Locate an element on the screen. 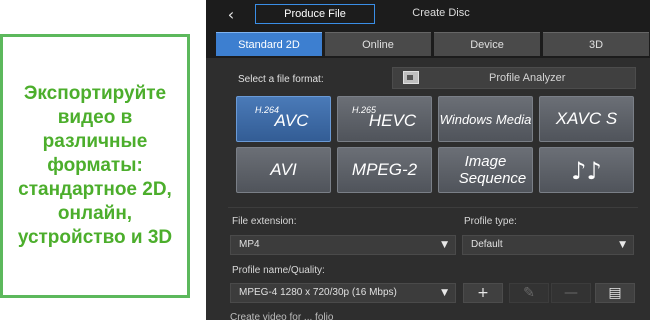  profile-analyzer-button: Profile Analyzer is located at coordinates (514, 78).